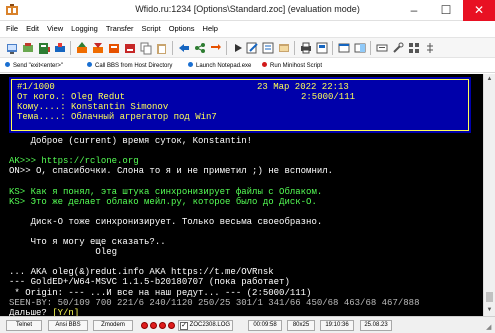 The width and height of the screenshot is (495, 333). Describe the element at coordinates (360, 48) in the screenshot. I see `split-window-icon` at that location.